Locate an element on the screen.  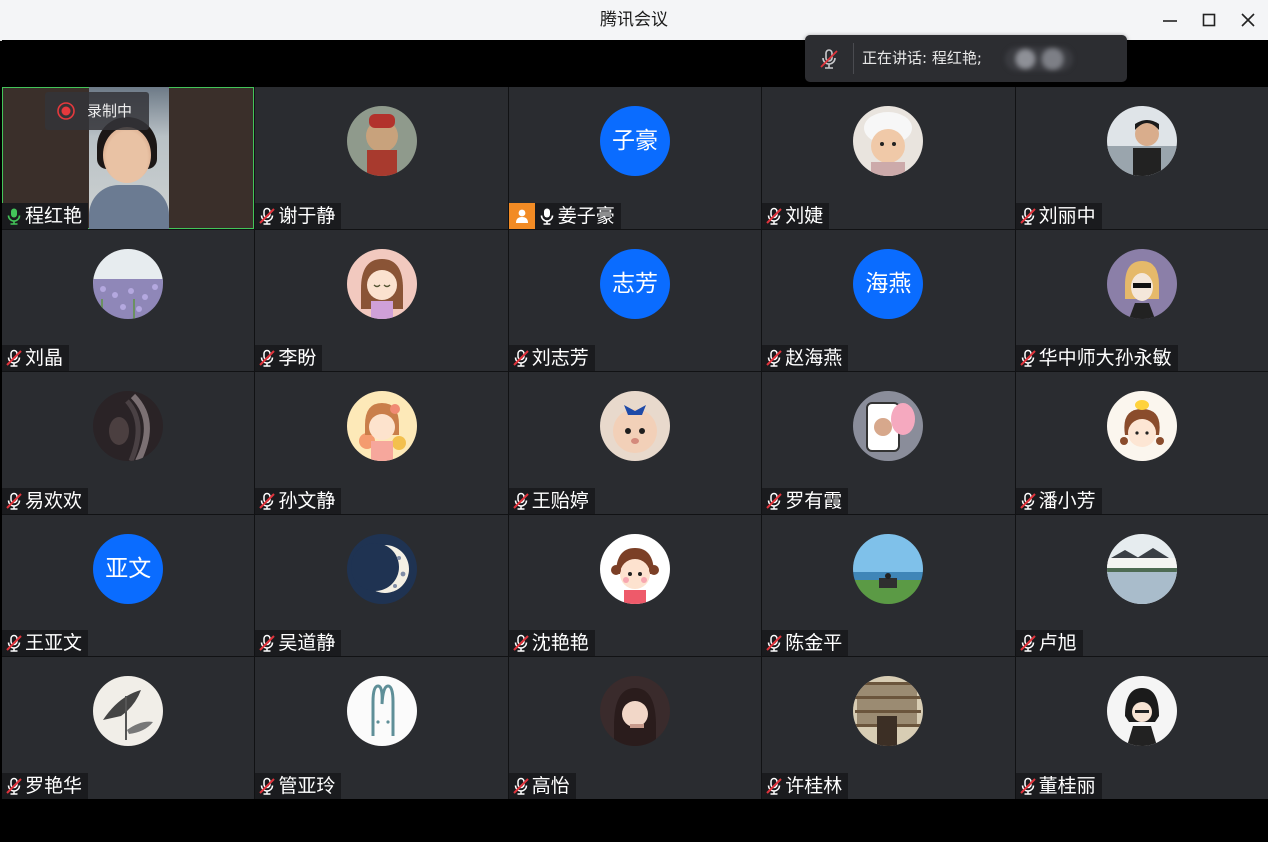
participant-tile: 子豪 姜子豪 is located at coordinates (635, 158).